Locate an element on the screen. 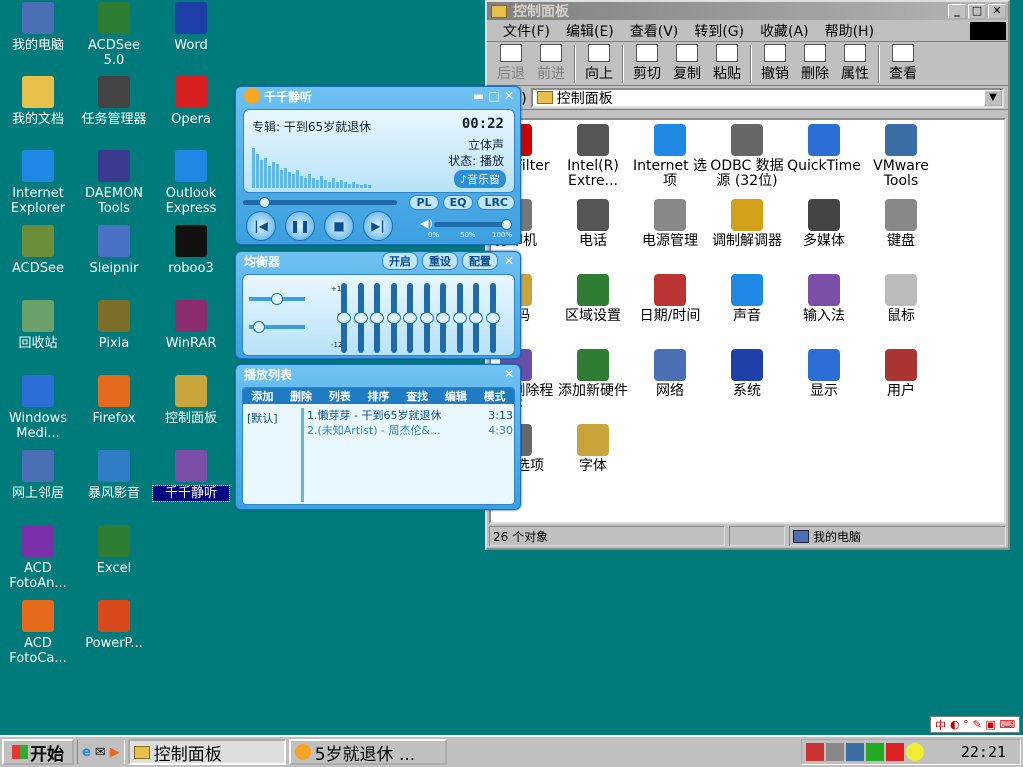 The image size is (1023, 767). control-panel-item: 网络 is located at coordinates (670, 374).